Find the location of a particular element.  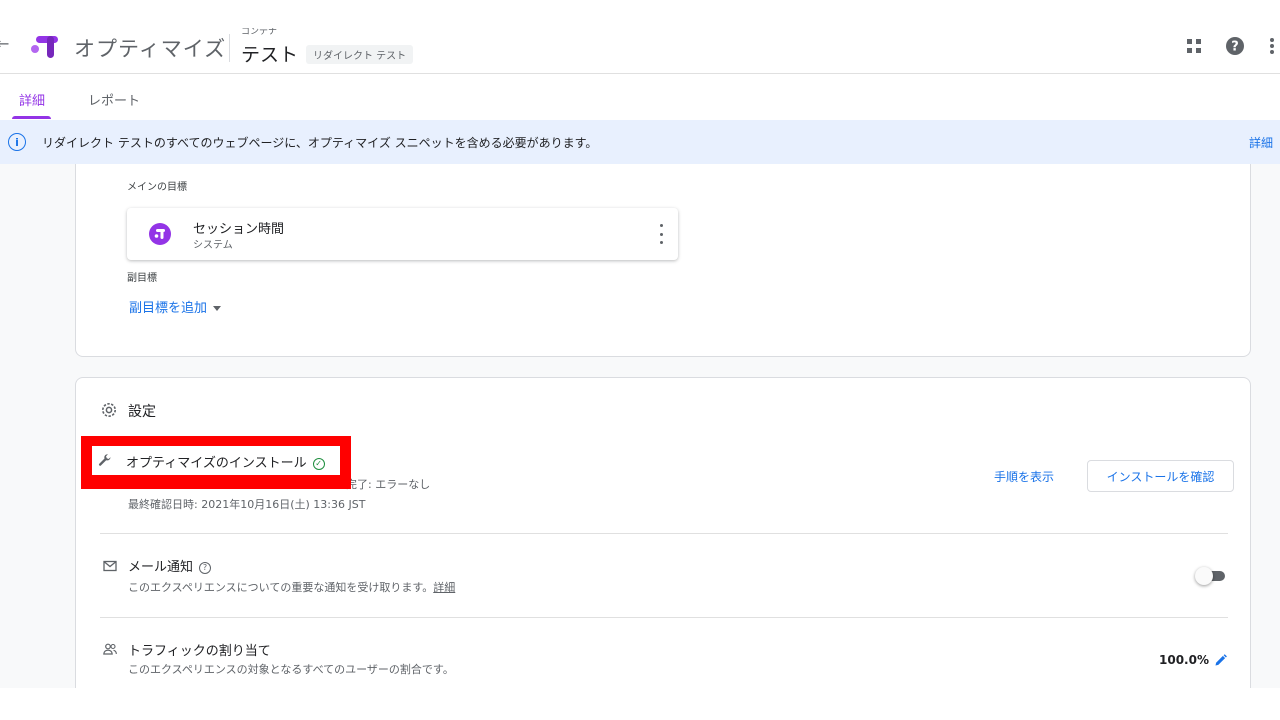

app-header: ← オプティマイズ コンテナ テスト リダイレクト テスト ? is located at coordinates (640, 37).